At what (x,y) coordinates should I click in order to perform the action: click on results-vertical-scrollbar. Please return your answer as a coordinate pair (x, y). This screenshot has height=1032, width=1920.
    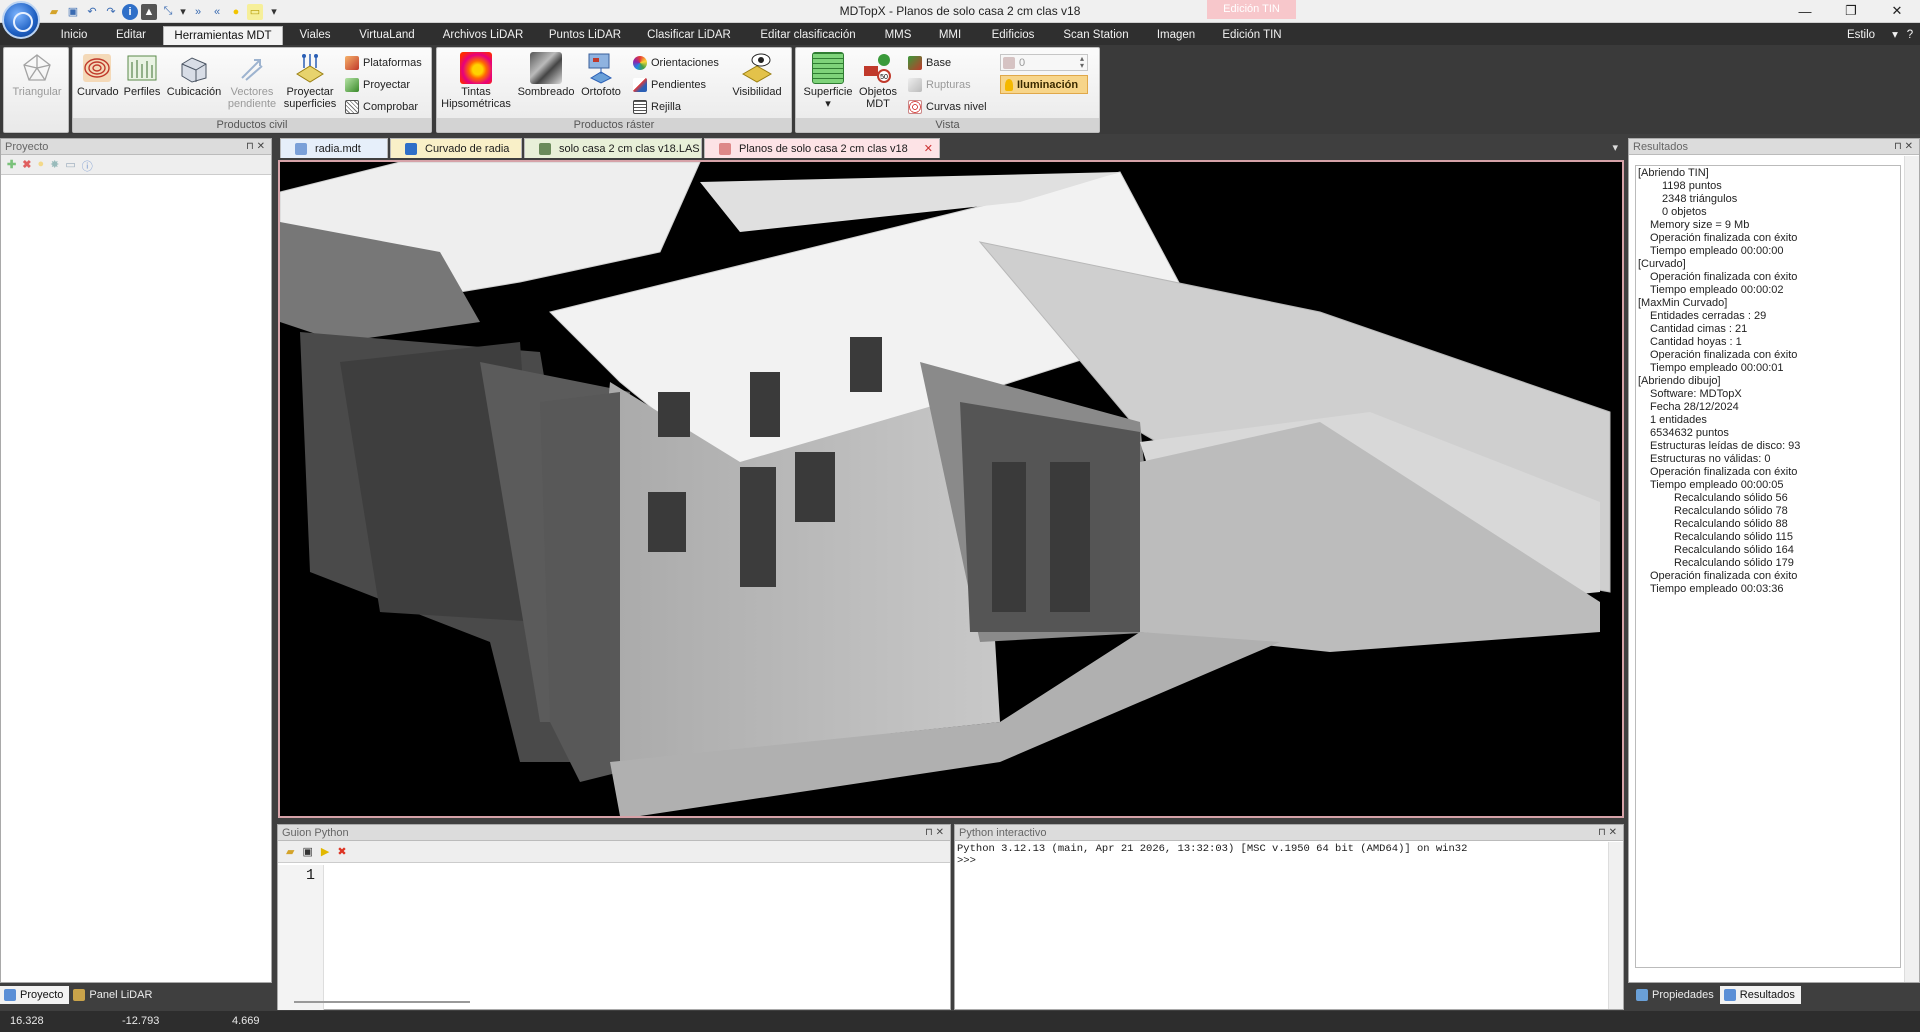
    Looking at the image, I should click on (1911, 569).